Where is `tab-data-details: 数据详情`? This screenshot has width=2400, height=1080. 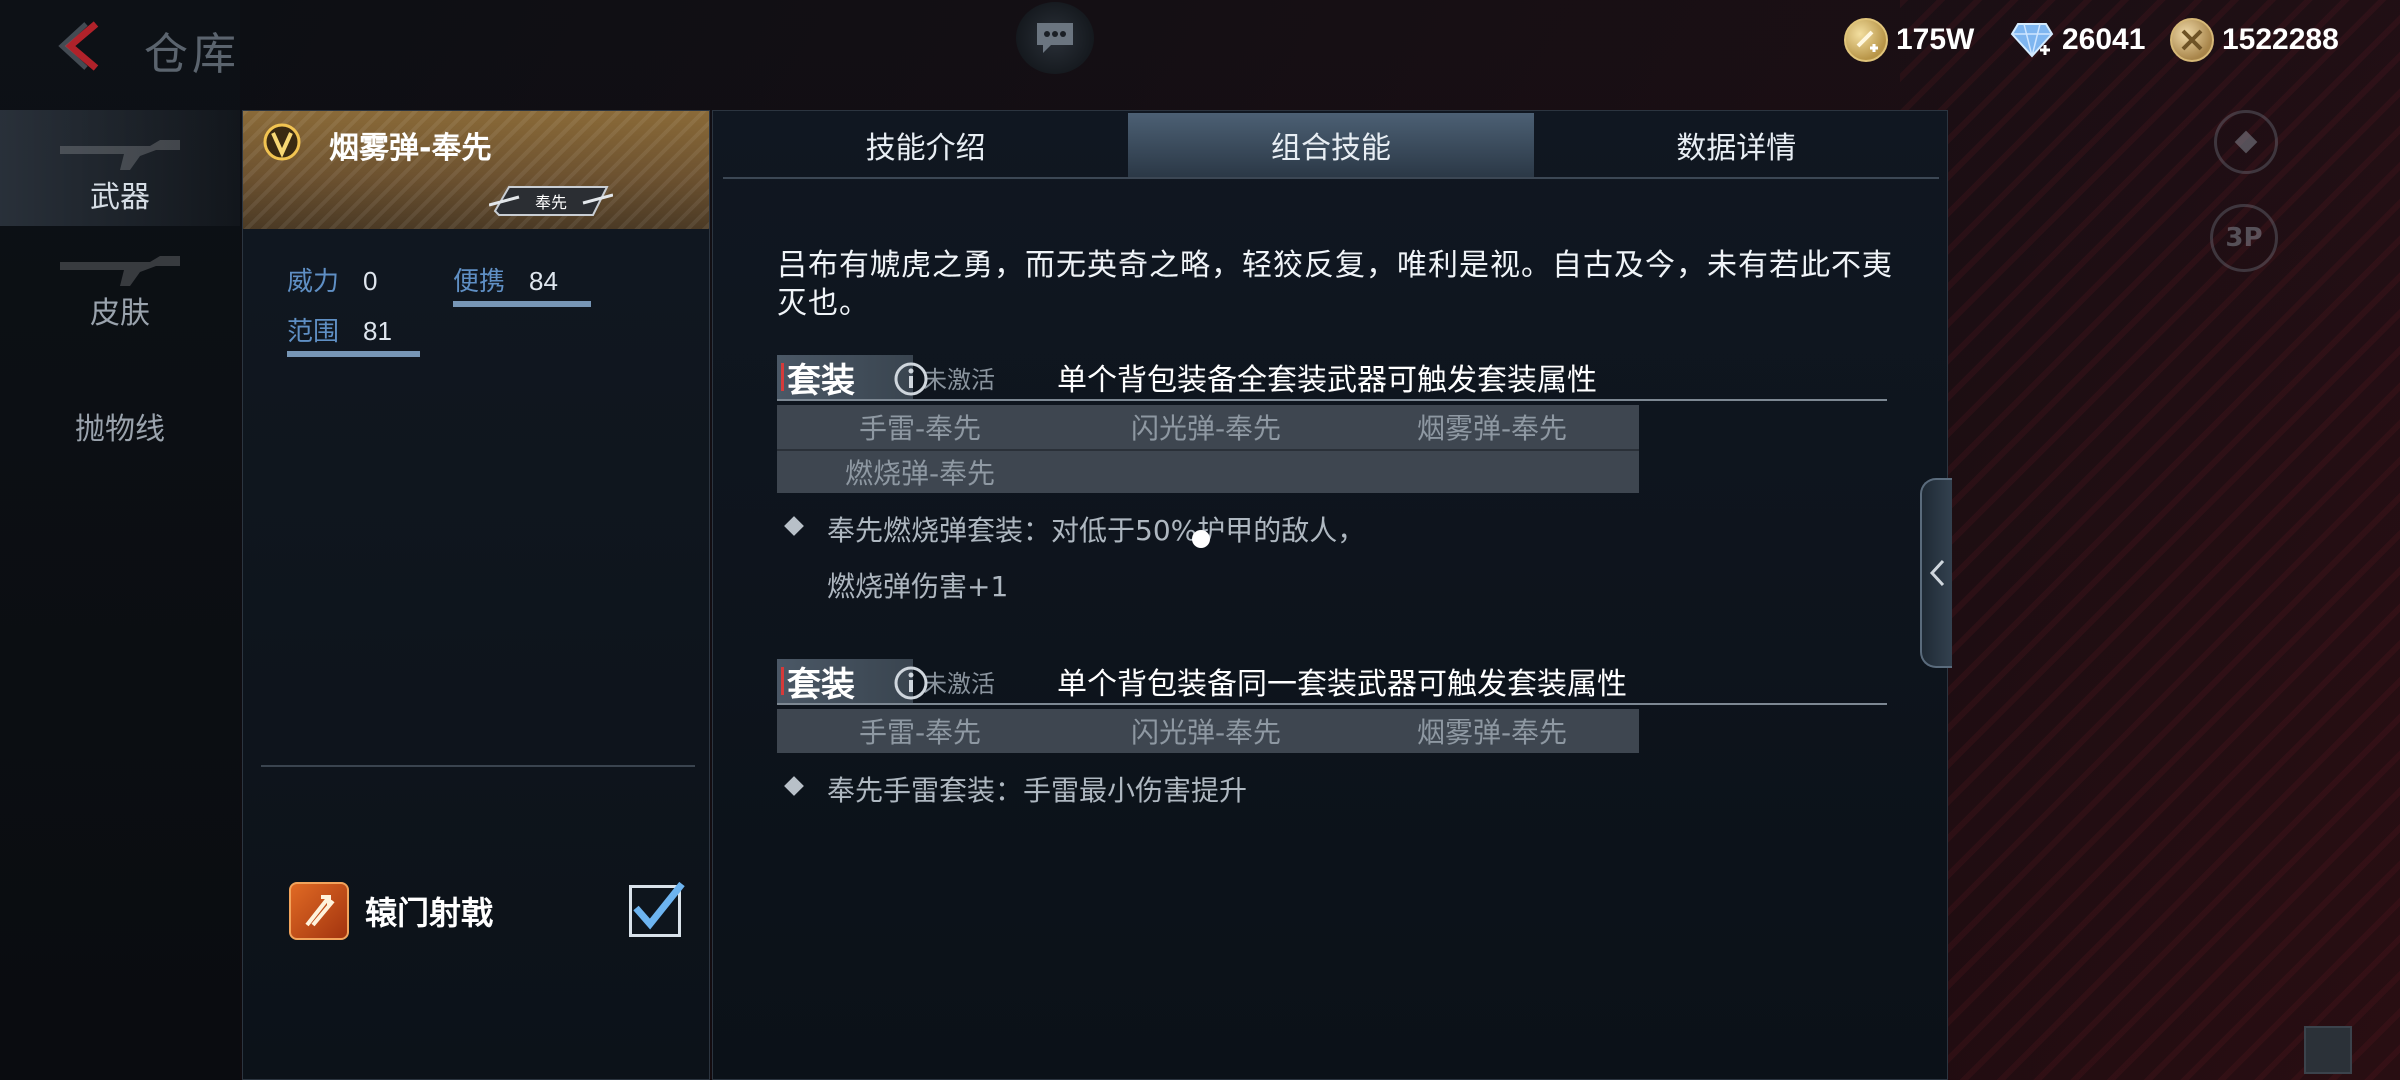
tab-data-details: 数据详情 is located at coordinates (1736, 145).